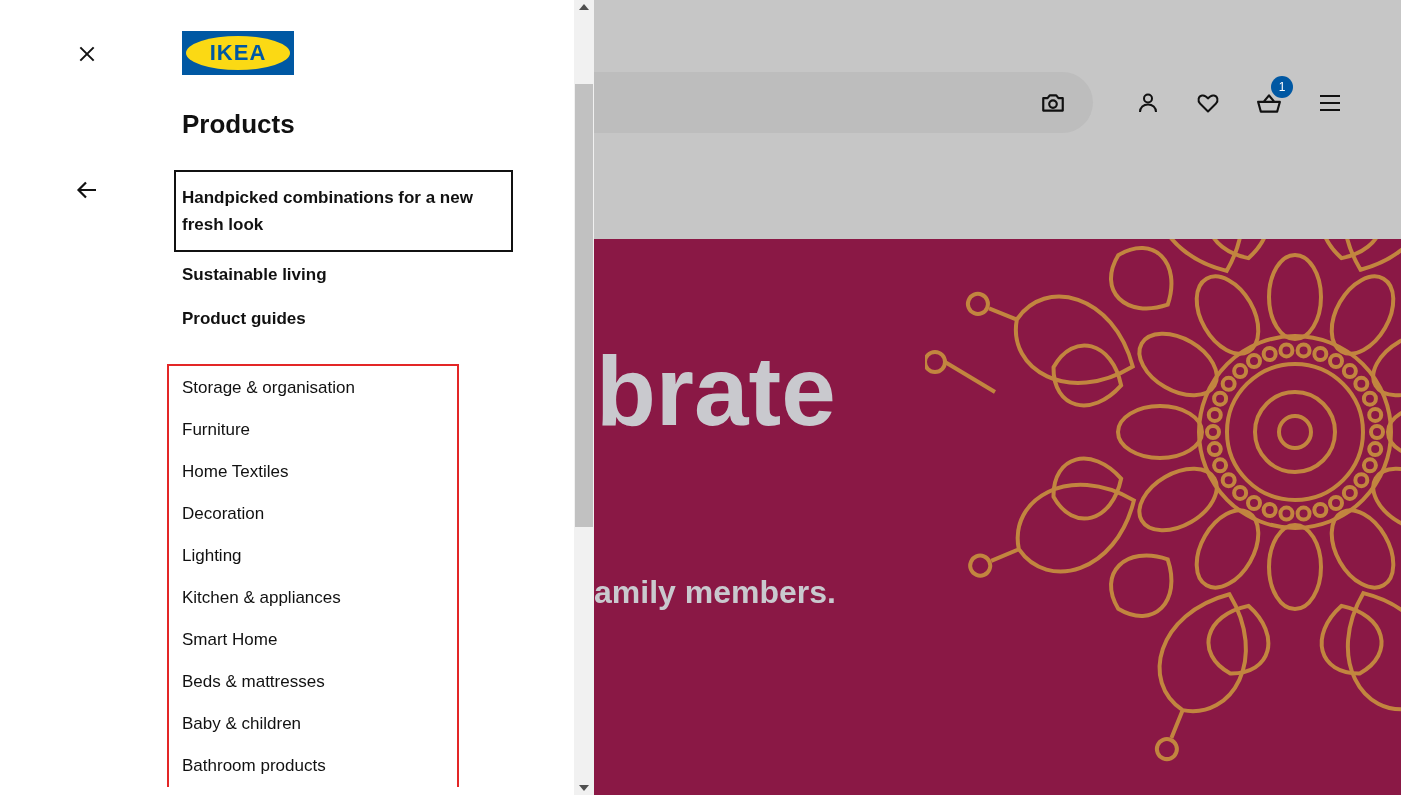  Describe the element at coordinates (1282, 86) in the screenshot. I see `cart-count-badge: 1` at that location.